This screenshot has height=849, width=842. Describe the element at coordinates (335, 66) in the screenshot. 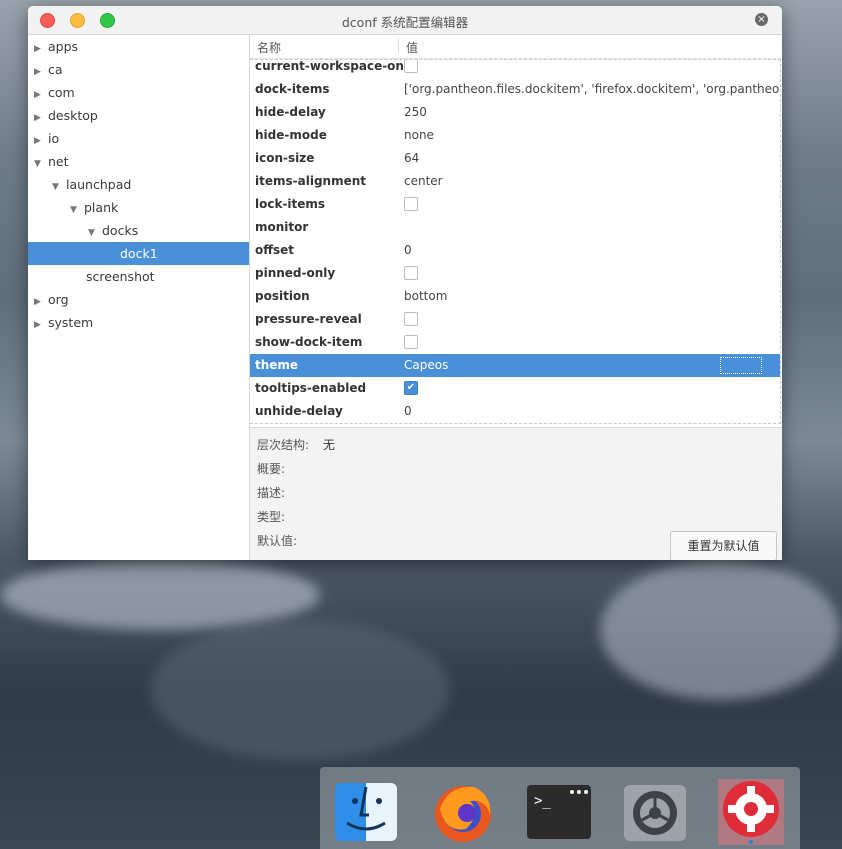

I see `key-name: current-workspace-only` at that location.